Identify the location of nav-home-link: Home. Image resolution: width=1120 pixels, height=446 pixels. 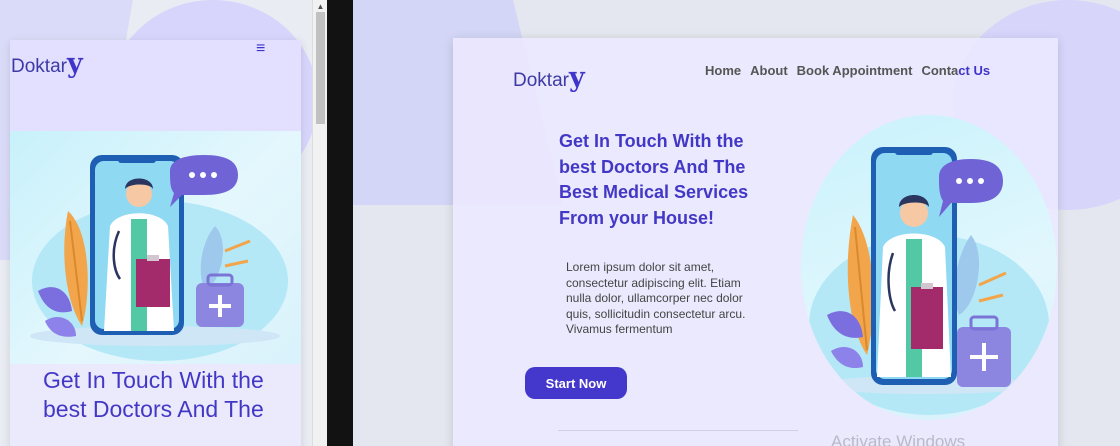
(723, 70).